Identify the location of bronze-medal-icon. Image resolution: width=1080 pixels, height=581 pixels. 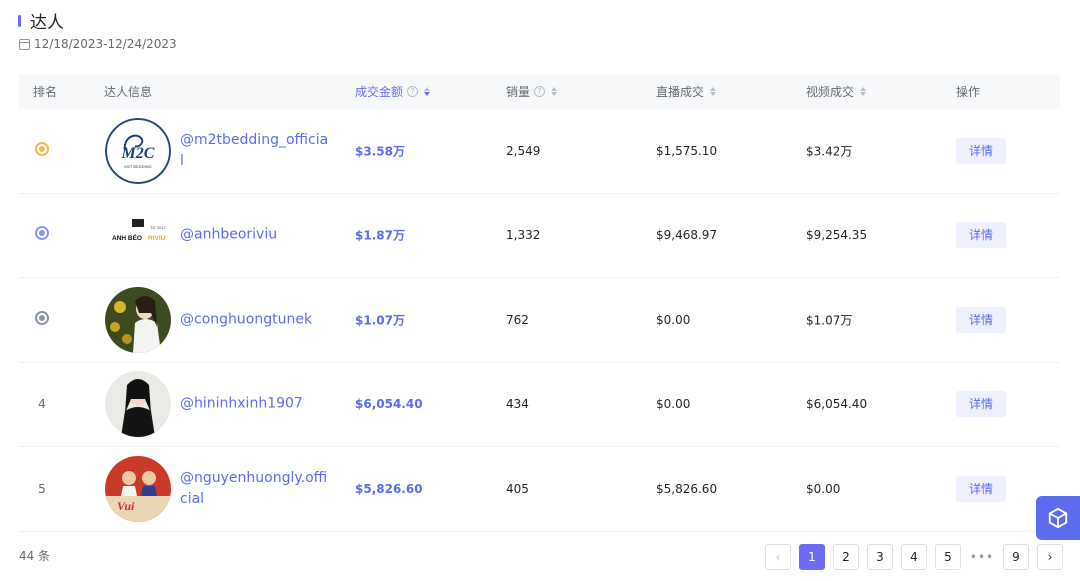
(42, 319).